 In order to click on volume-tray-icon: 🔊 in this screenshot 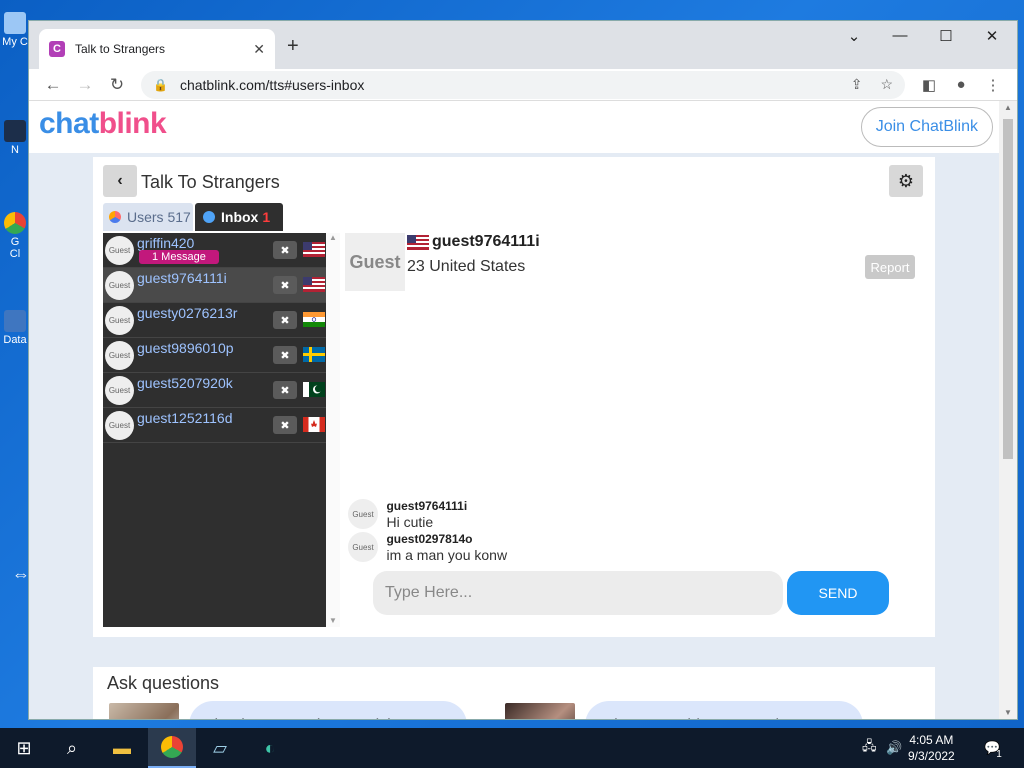, I will do `click(894, 748)`.